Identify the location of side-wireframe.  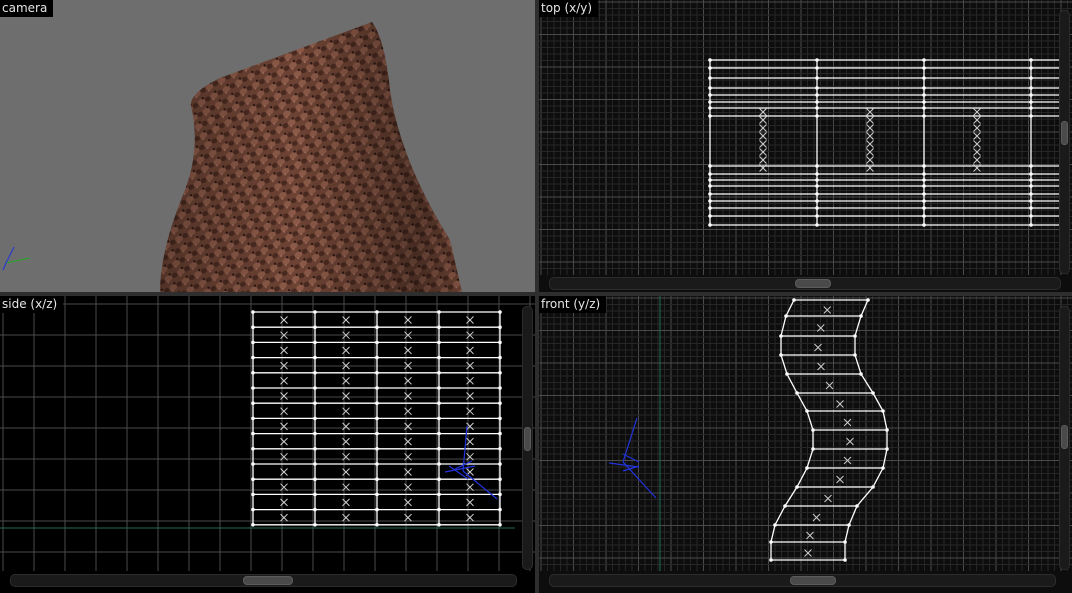
(376, 418).